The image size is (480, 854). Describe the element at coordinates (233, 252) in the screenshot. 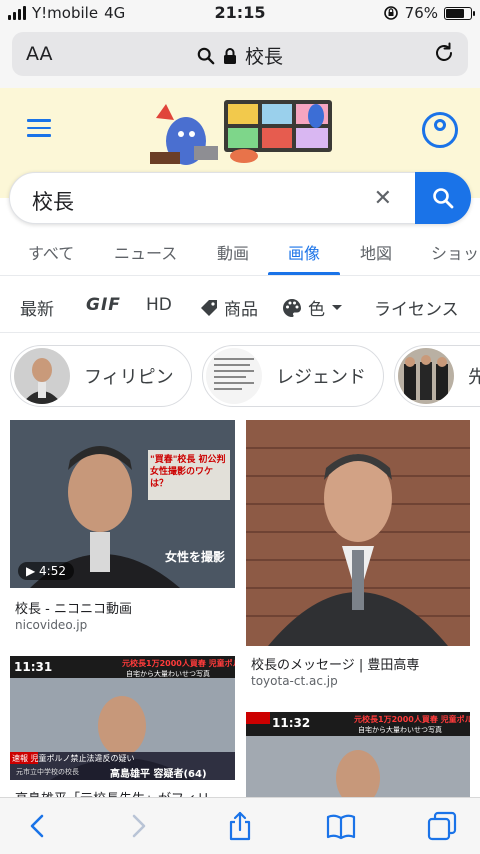

I see `tab-videos: 動画` at that location.